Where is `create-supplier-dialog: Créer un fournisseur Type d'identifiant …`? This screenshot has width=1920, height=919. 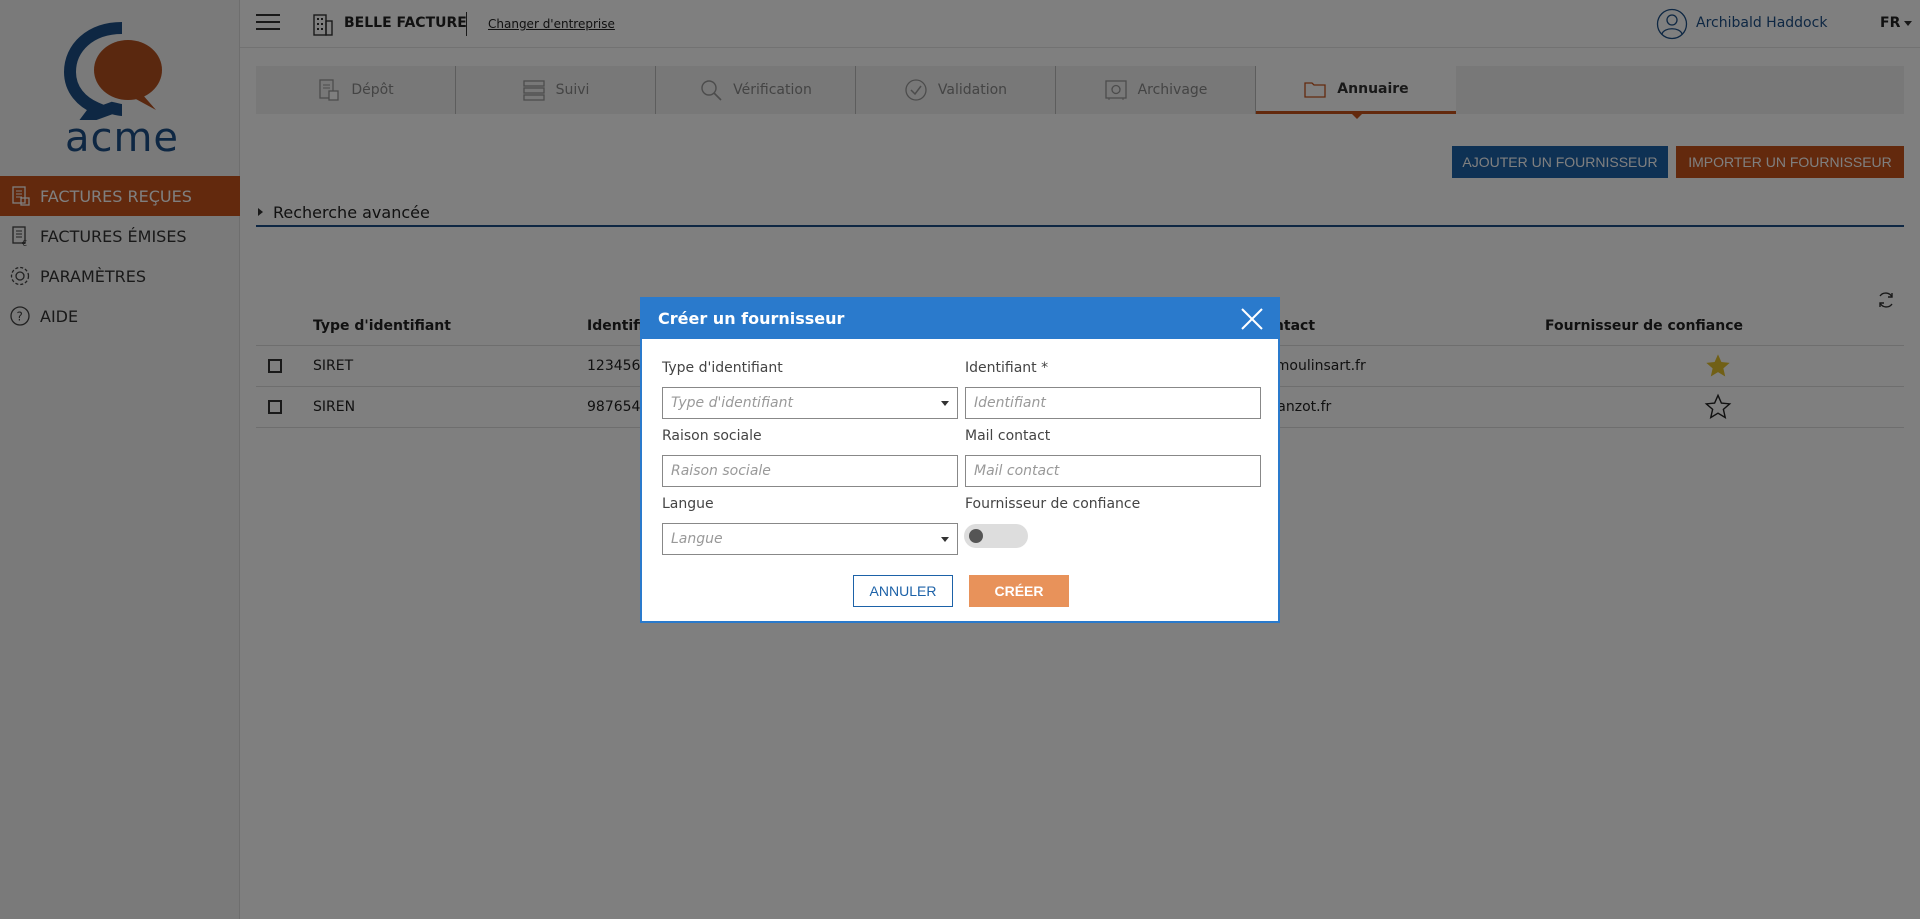 create-supplier-dialog: Créer un fournisseur Type d'identifiant … is located at coordinates (960, 460).